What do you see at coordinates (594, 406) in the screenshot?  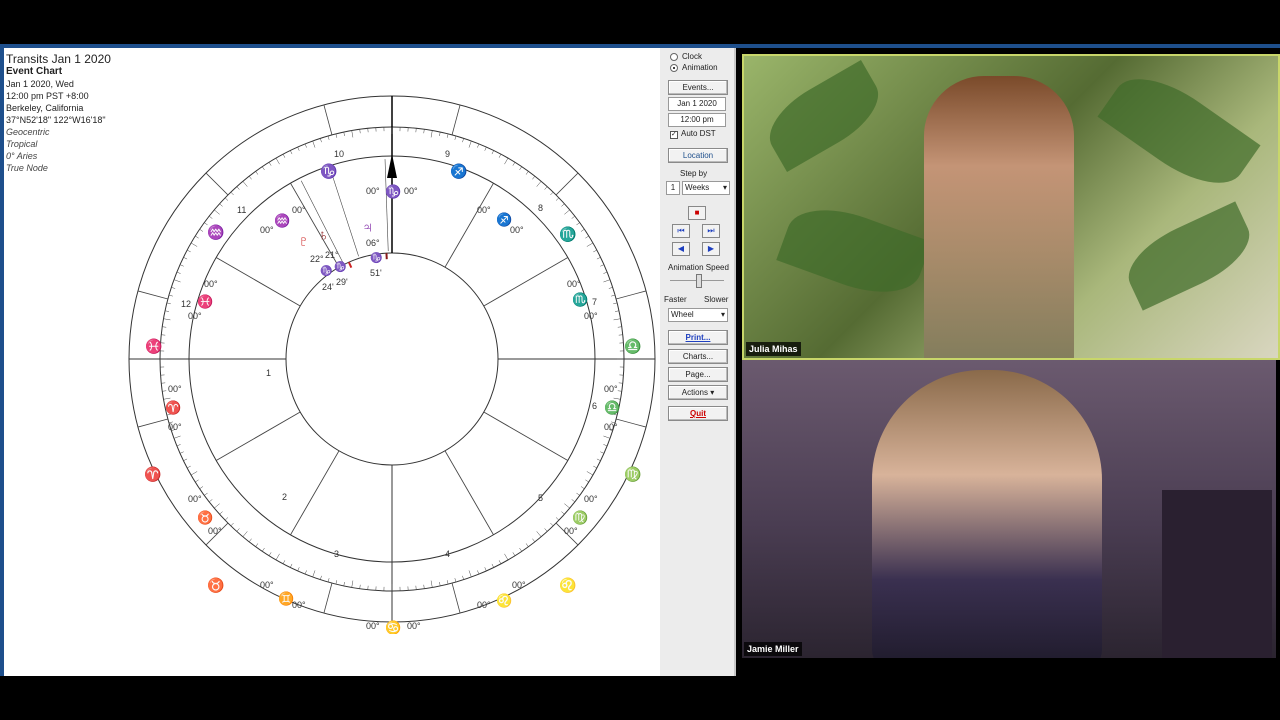 I see `house-number-6: 6` at bounding box center [594, 406].